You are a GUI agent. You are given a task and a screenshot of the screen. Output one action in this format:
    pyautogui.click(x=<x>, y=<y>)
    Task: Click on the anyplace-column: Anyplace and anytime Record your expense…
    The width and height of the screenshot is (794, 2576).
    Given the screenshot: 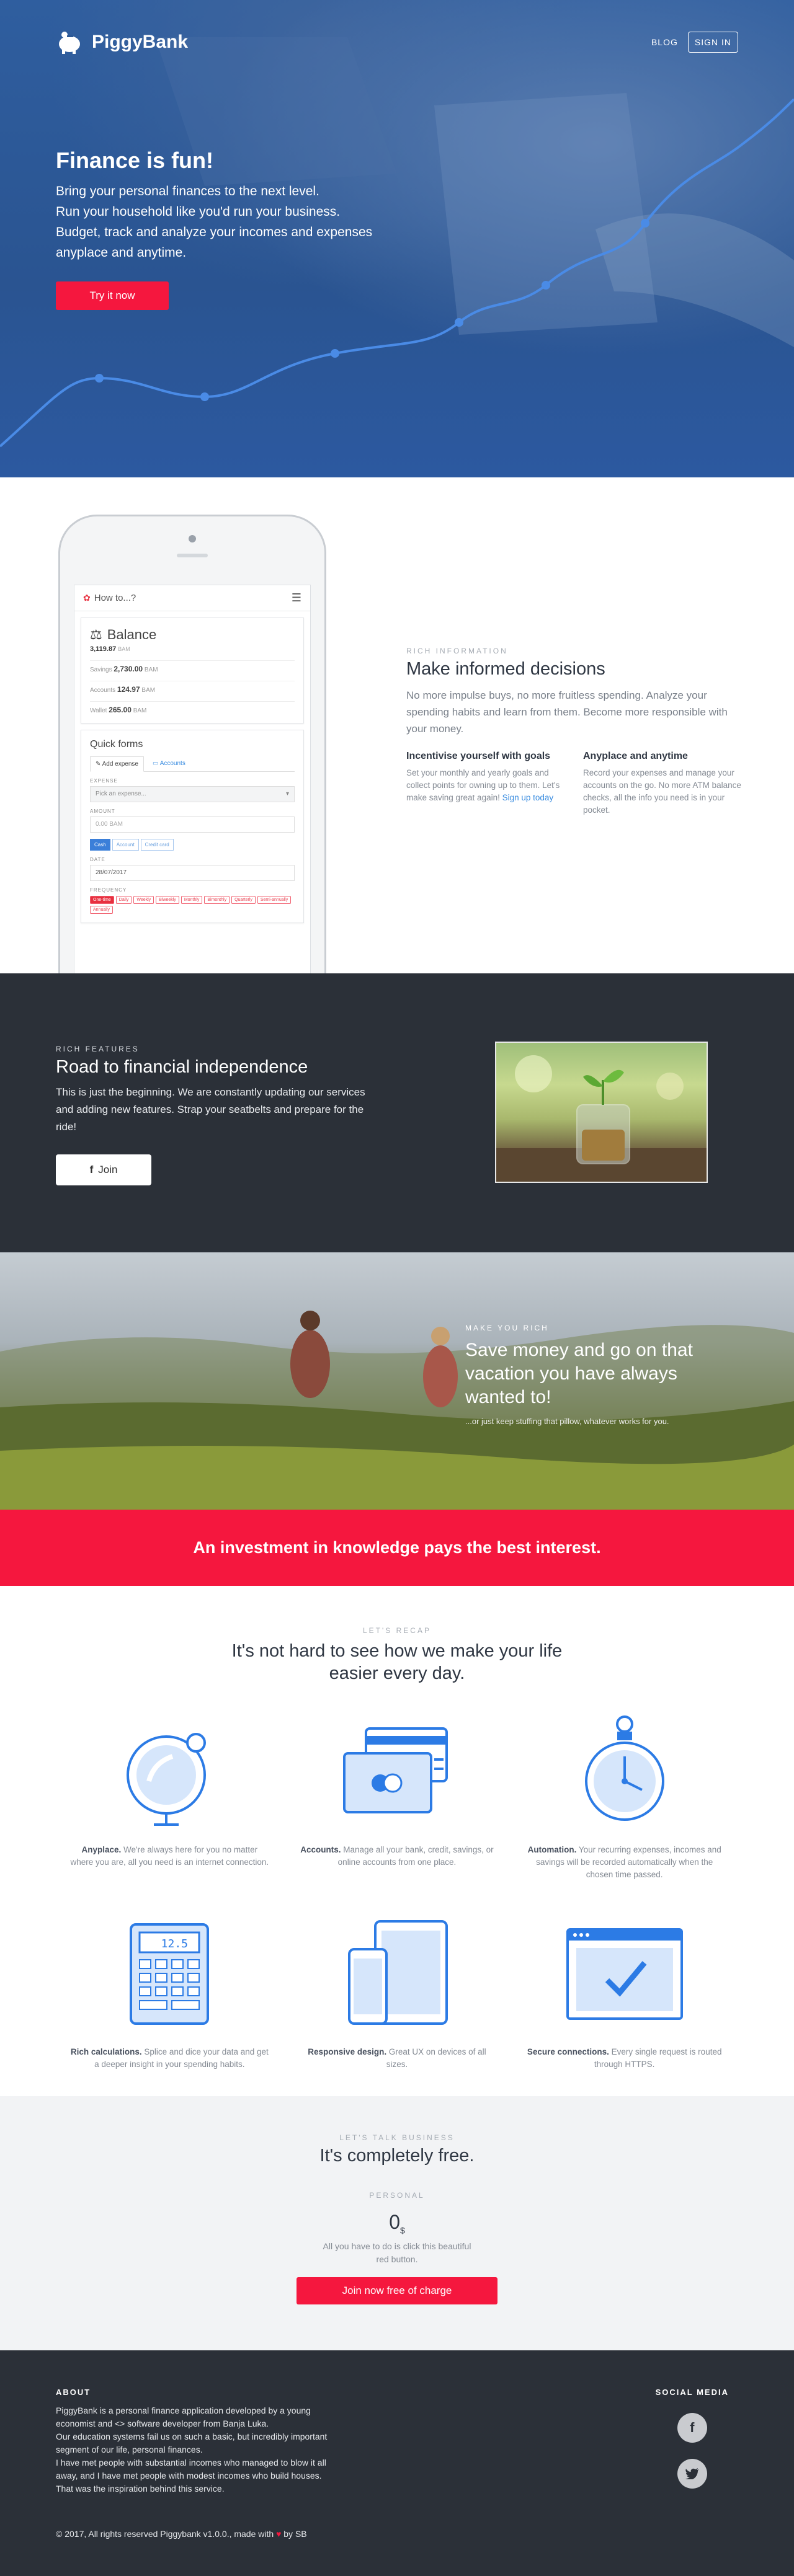 What is the action you would take?
    pyautogui.click(x=662, y=784)
    